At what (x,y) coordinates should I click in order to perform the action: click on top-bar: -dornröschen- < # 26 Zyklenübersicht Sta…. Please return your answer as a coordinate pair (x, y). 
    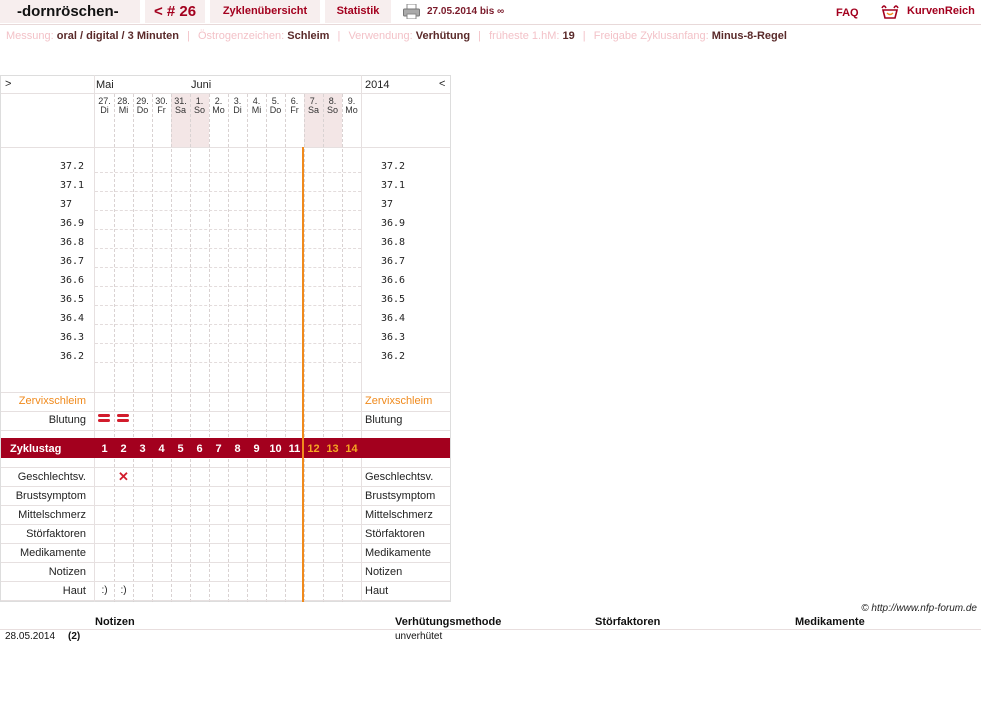
    Looking at the image, I should click on (490, 12).